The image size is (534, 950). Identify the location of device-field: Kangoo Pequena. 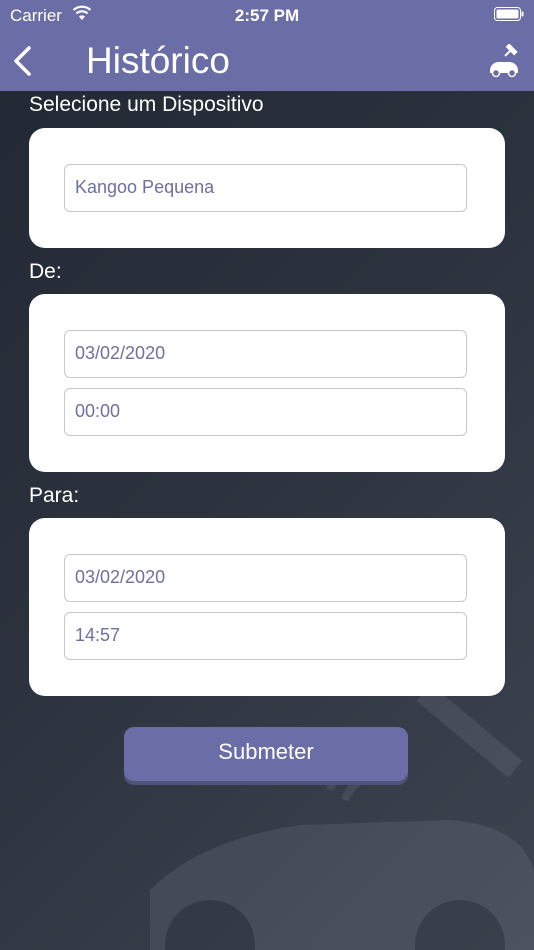
(265, 188).